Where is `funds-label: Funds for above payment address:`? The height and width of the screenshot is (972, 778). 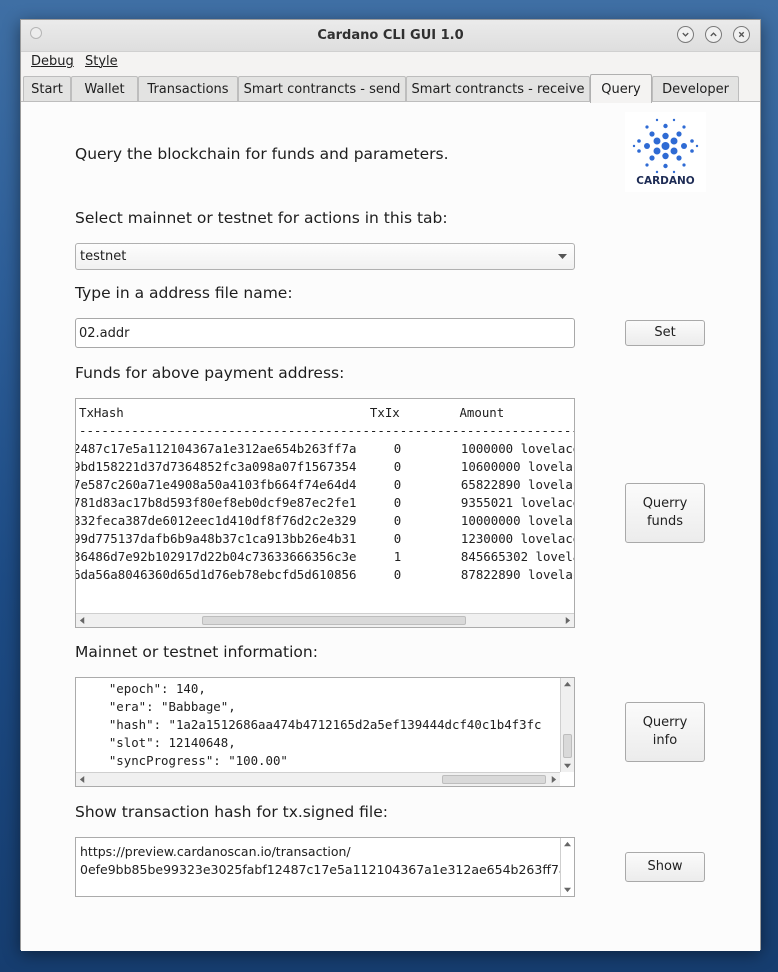
funds-label: Funds for above payment address: is located at coordinates (210, 373).